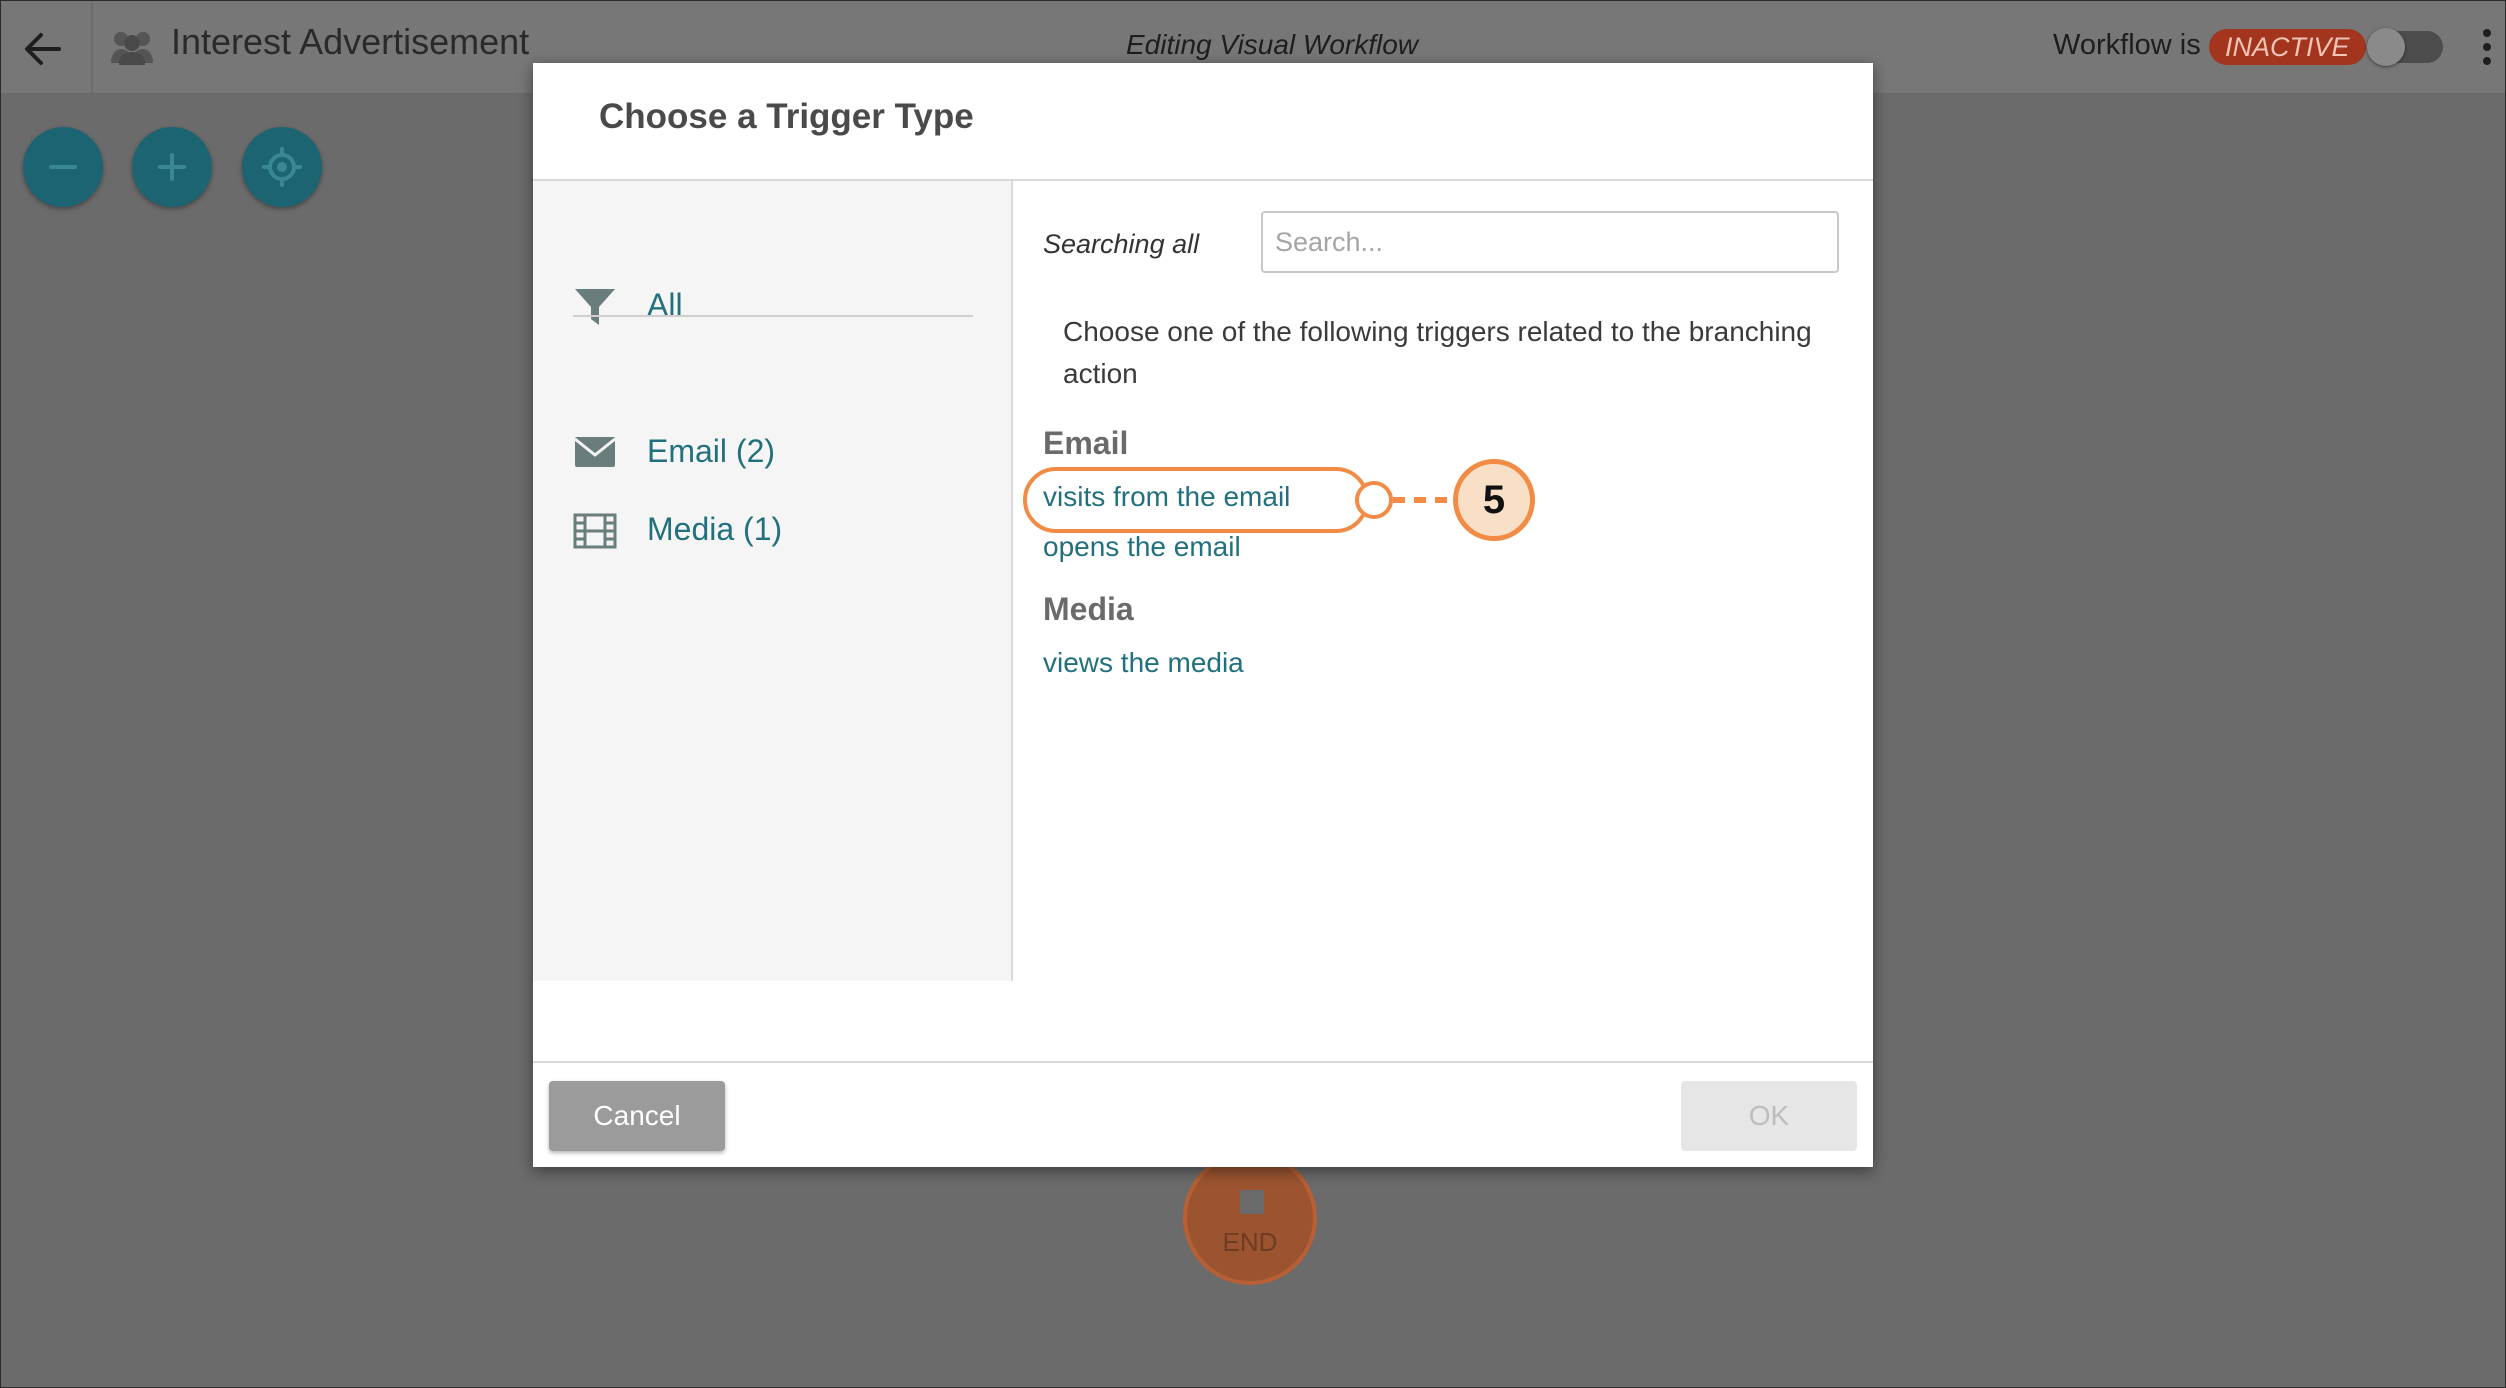 The image size is (2506, 1388). What do you see at coordinates (1494, 500) in the screenshot?
I see `step-number-badge: 5` at bounding box center [1494, 500].